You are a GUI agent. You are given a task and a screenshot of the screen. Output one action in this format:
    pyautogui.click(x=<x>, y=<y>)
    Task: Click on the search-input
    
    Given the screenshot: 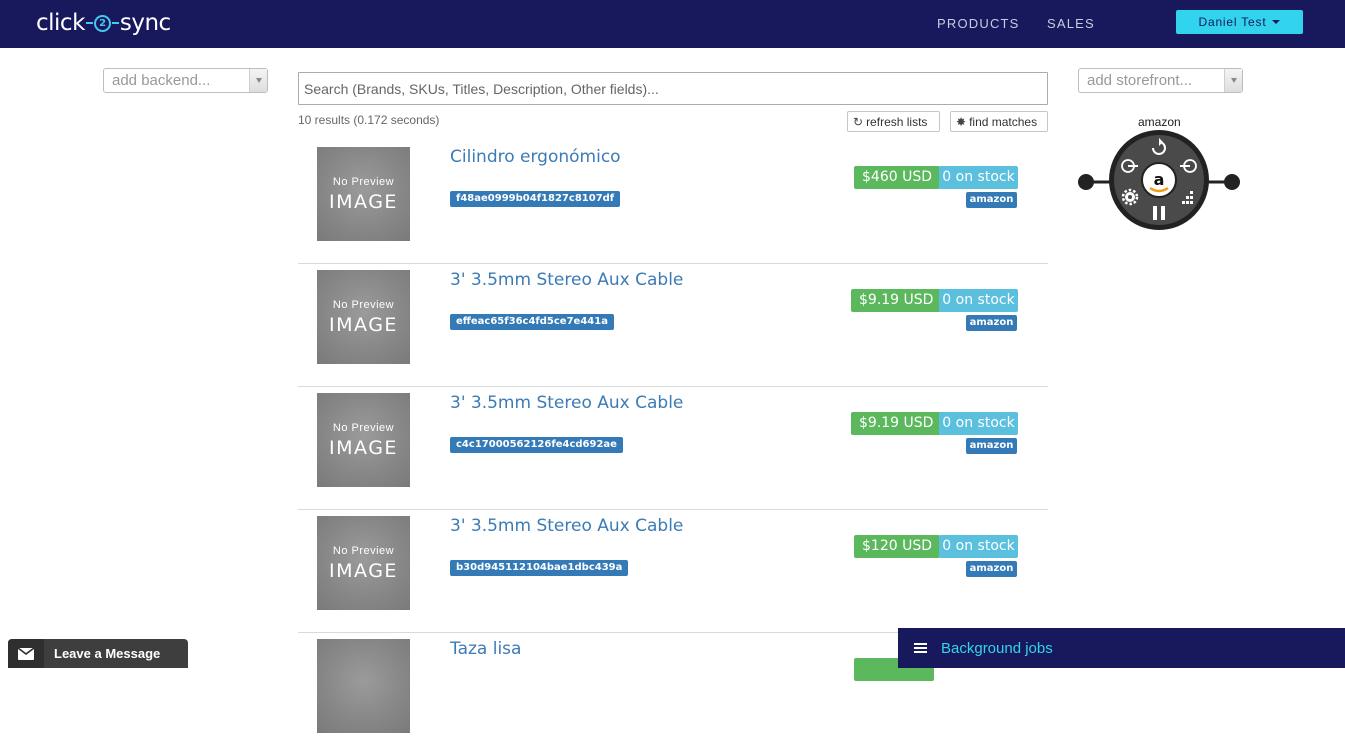 What is the action you would take?
    pyautogui.click(x=673, y=88)
    